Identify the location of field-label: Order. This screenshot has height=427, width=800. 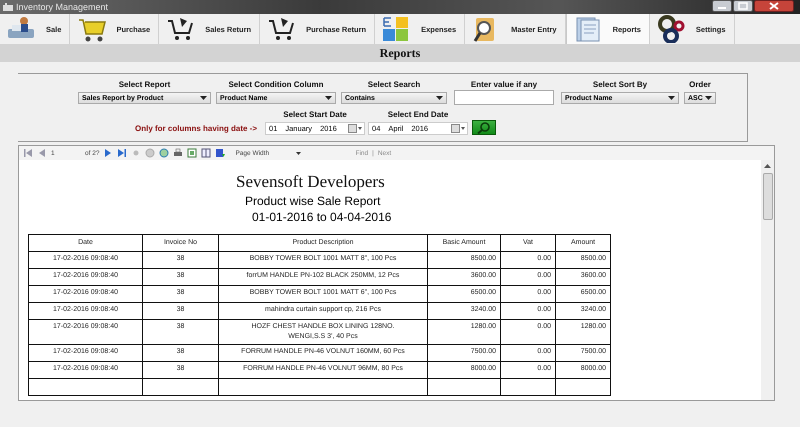
(700, 84).